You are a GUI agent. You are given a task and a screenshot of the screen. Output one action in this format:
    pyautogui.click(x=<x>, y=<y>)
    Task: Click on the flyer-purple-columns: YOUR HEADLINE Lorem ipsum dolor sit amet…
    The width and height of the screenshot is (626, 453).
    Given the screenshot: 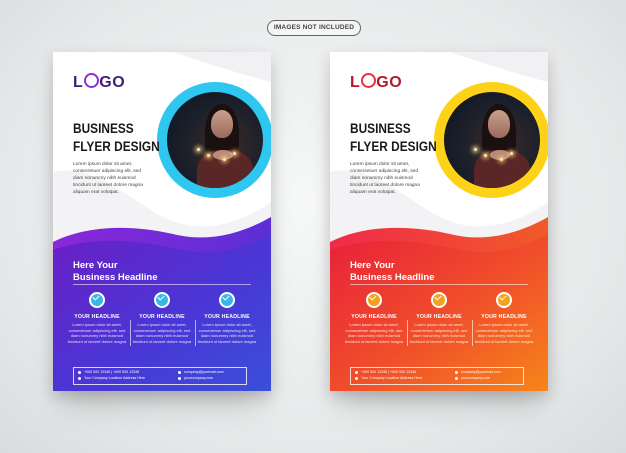 What is the action you would take?
    pyautogui.click(x=162, y=323)
    